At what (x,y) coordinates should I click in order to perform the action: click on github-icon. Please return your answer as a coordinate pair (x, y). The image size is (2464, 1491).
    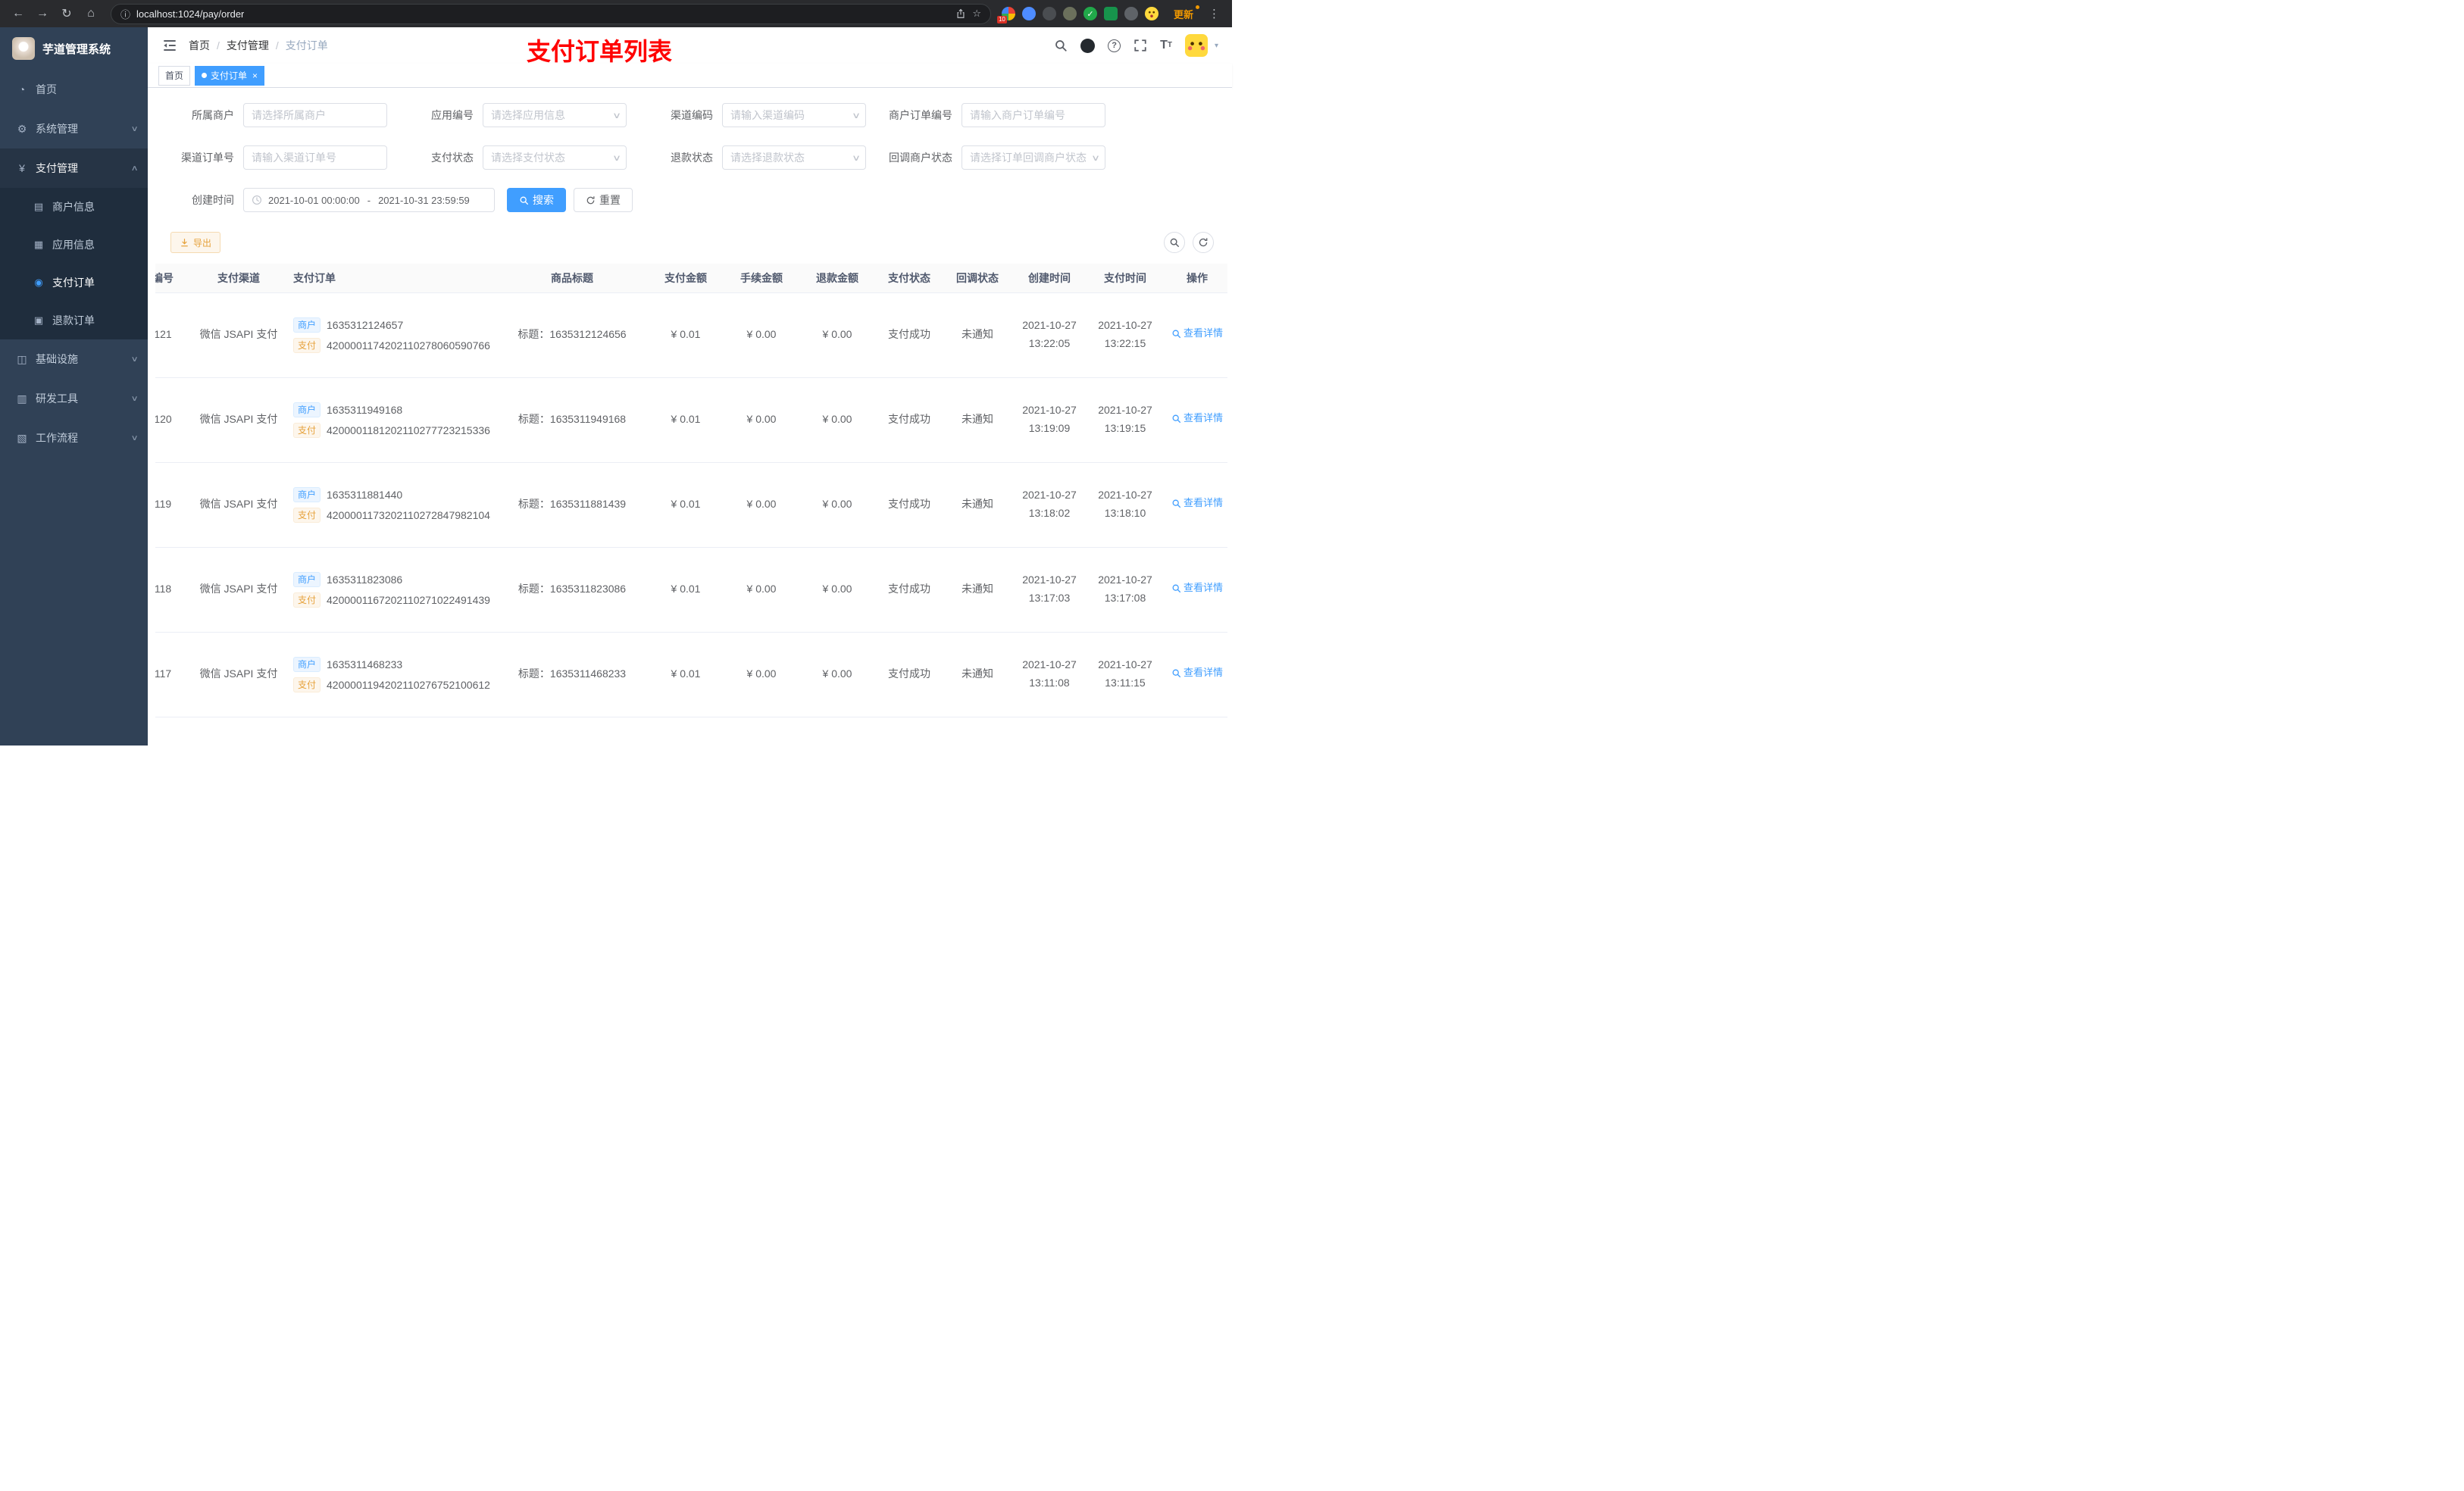
    Looking at the image, I should click on (1088, 45).